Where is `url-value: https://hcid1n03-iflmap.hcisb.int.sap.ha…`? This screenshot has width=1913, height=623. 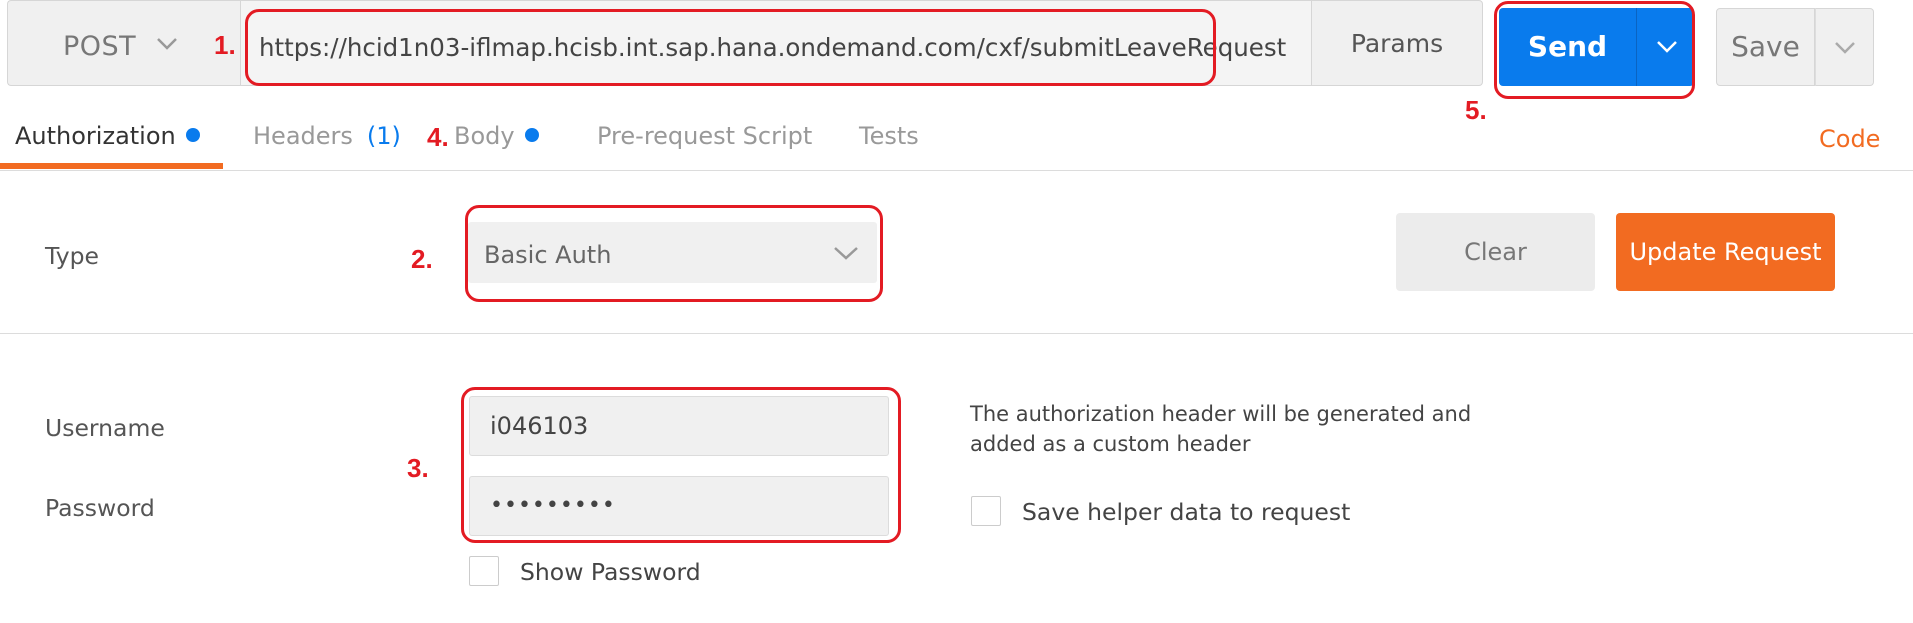 url-value: https://hcid1n03-iflmap.hcisb.int.sap.ha… is located at coordinates (773, 47).